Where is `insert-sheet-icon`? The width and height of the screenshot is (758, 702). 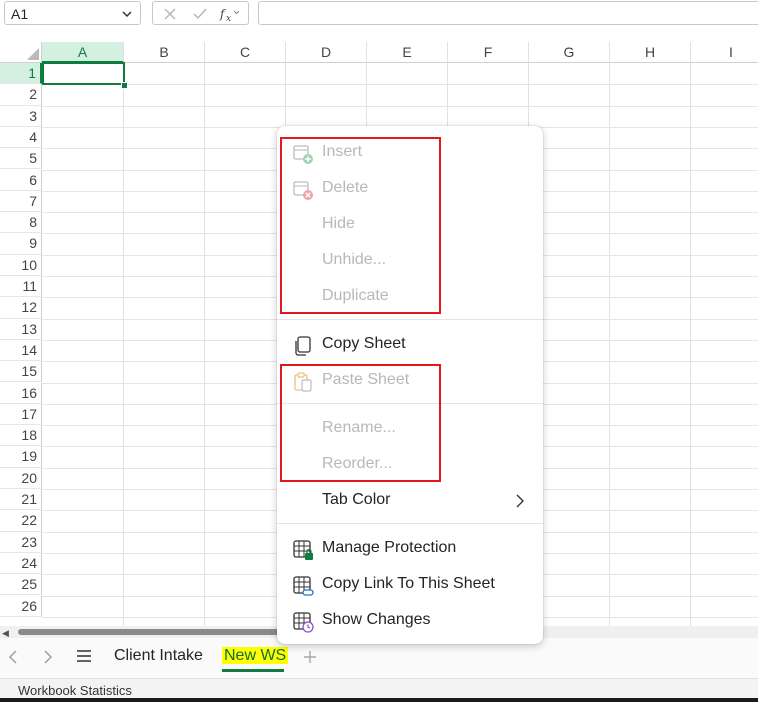
insert-sheet-icon is located at coordinates (303, 154).